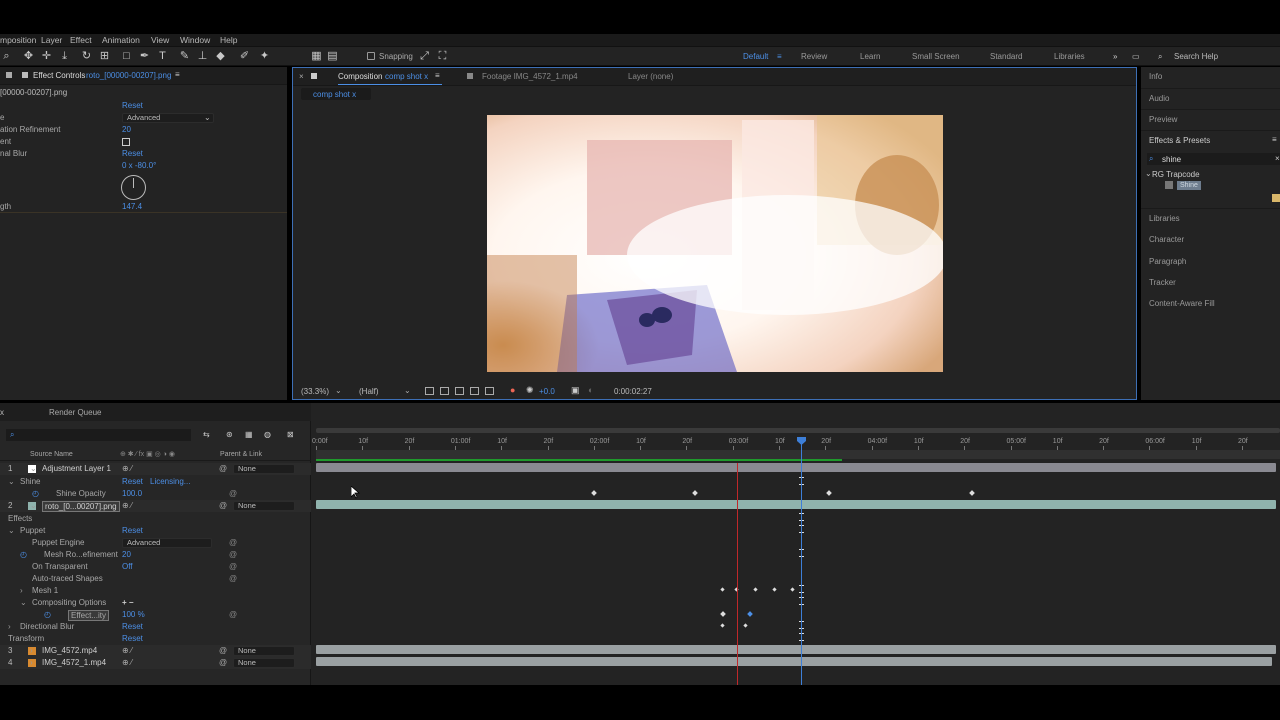 The width and height of the screenshot is (1280, 720). I want to click on layer-name: Compositing Options, so click(69, 603).